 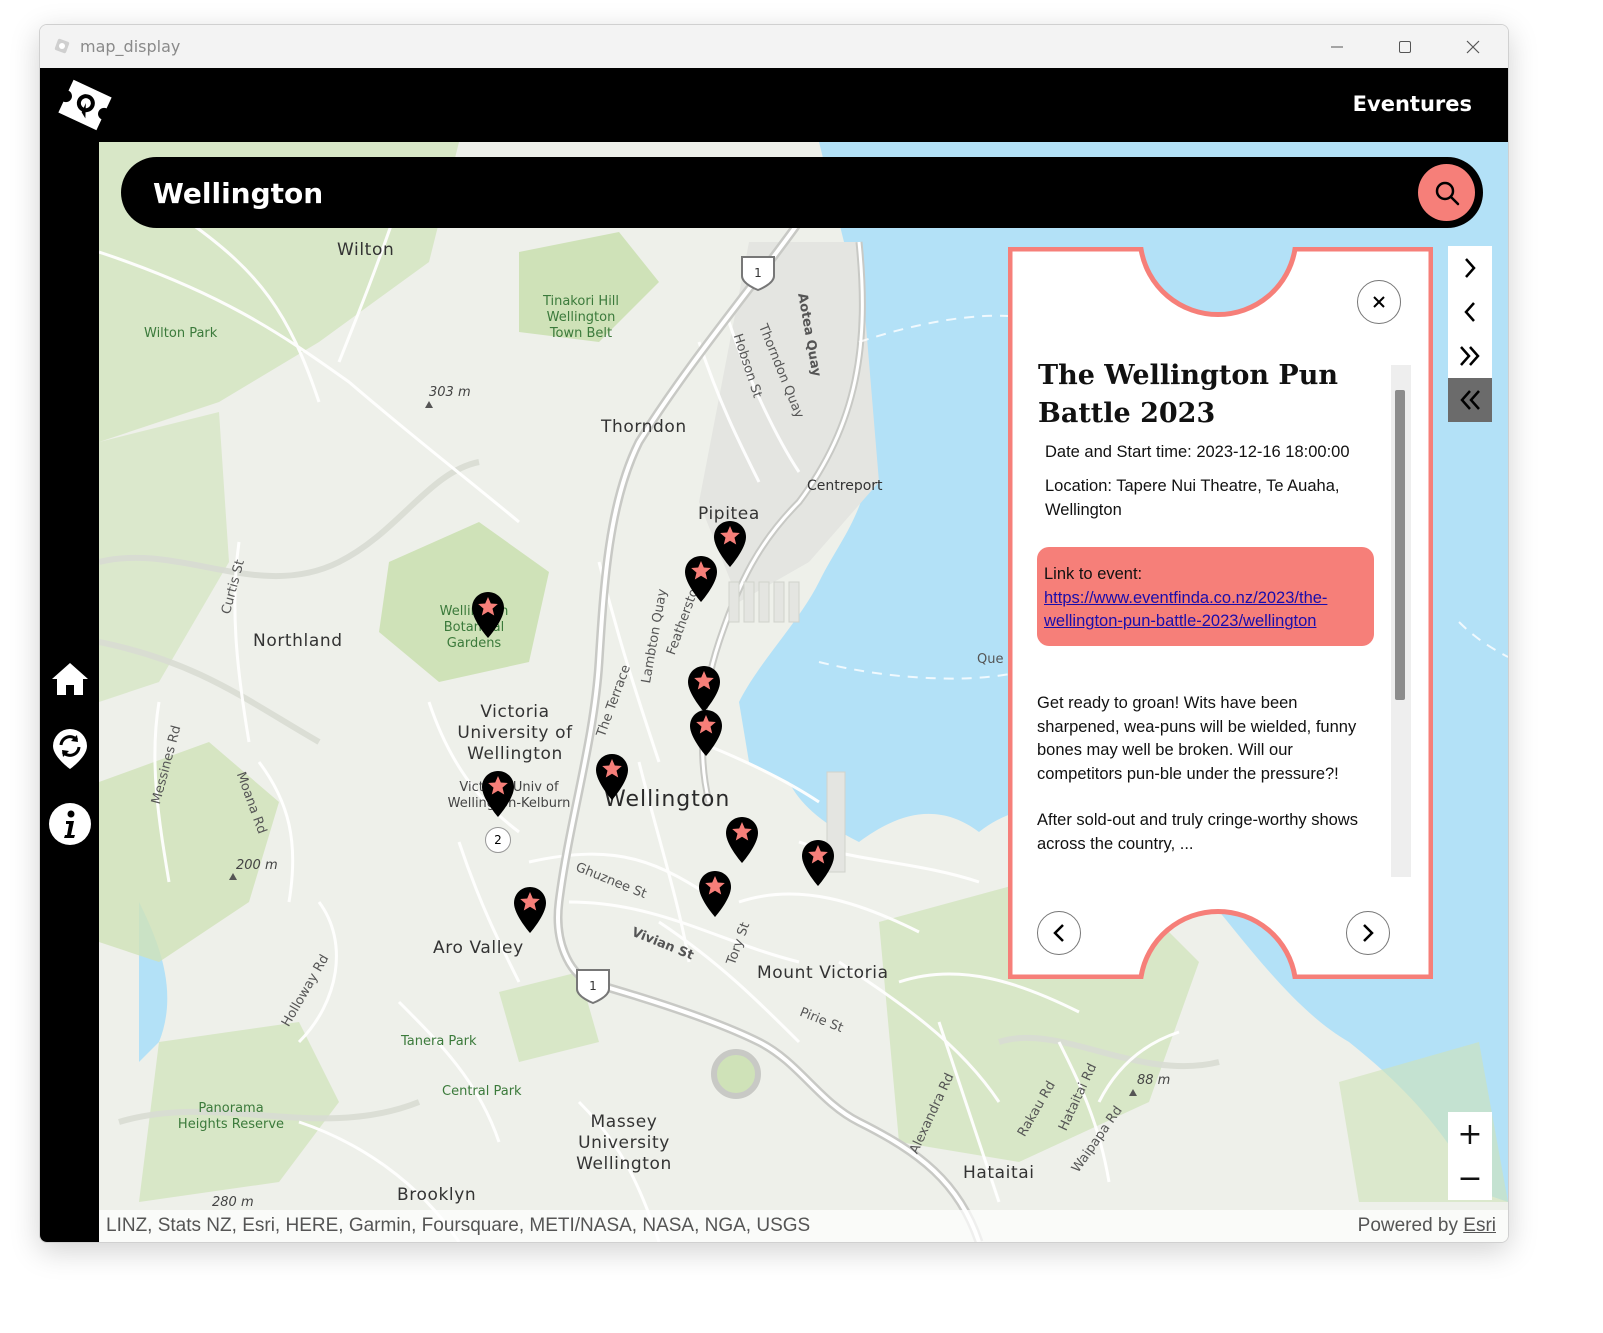 I want to click on info-button, so click(x=70, y=824).